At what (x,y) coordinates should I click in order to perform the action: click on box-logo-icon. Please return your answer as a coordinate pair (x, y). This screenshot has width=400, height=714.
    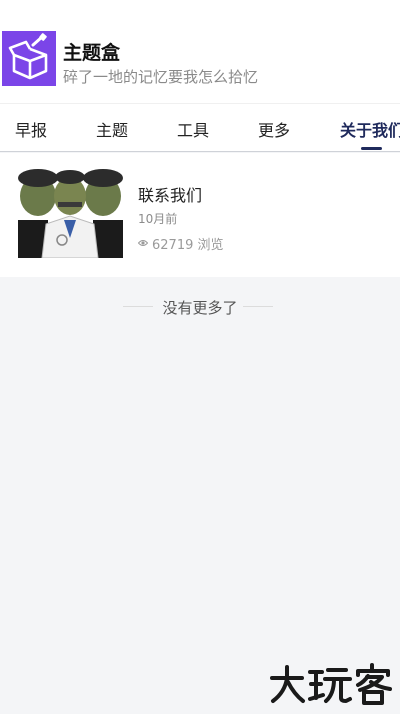
    Looking at the image, I should click on (28, 56).